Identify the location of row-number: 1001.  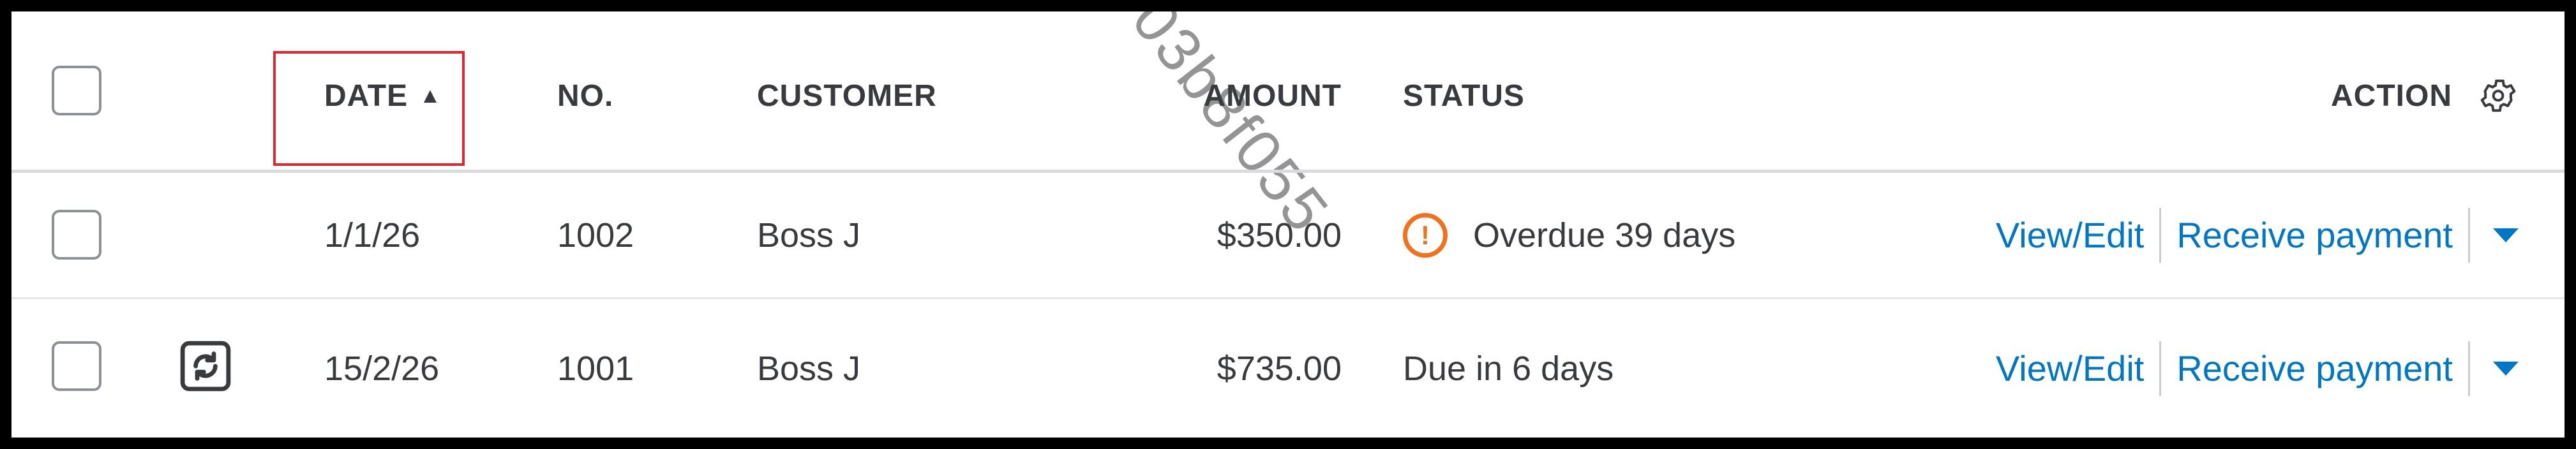
(595, 368).